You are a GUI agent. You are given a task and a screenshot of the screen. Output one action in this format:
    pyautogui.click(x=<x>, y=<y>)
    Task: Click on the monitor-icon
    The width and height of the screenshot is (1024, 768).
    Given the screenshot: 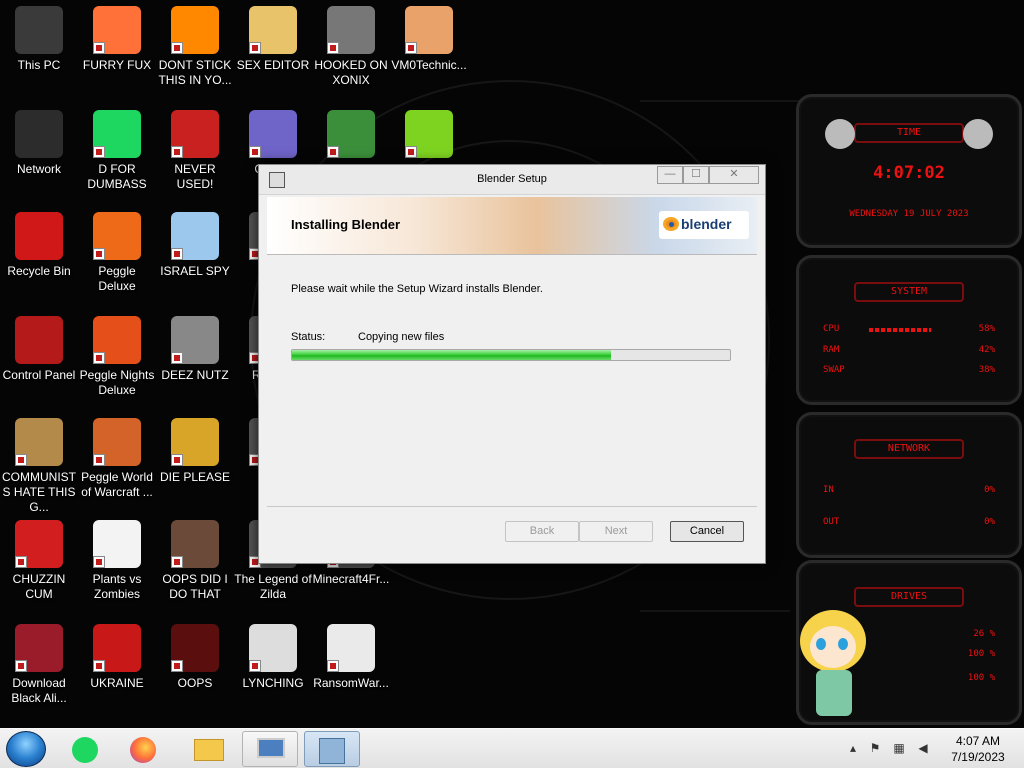 What is the action you would take?
    pyautogui.click(x=271, y=748)
    